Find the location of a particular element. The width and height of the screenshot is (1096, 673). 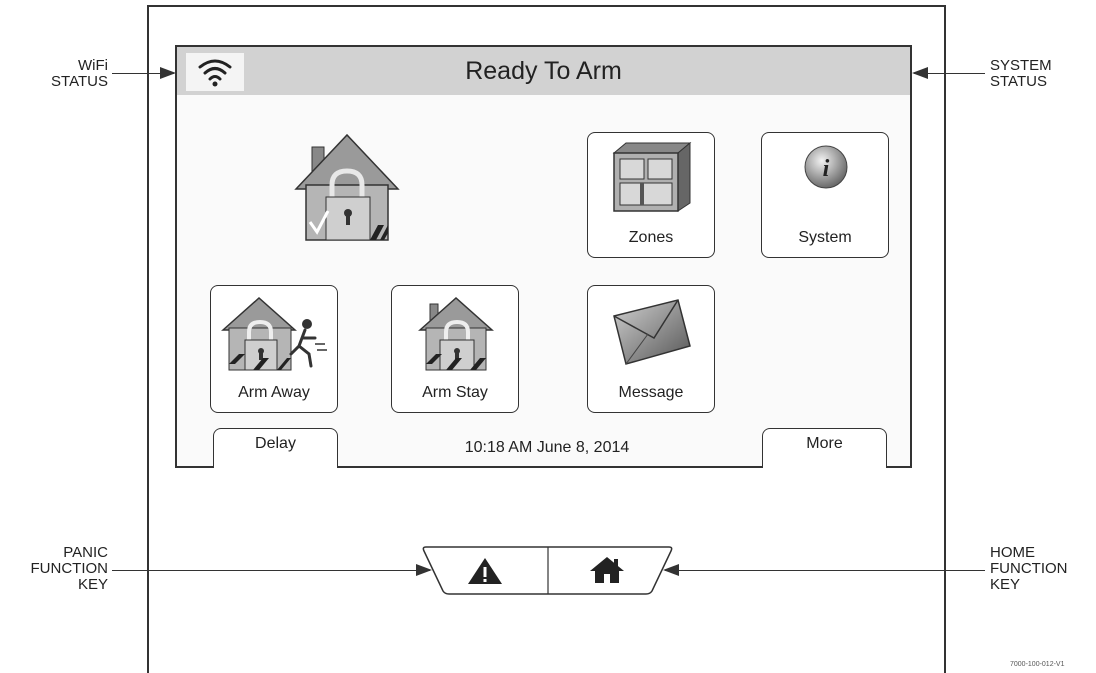

arm-away-button: Arm Away is located at coordinates (274, 349).